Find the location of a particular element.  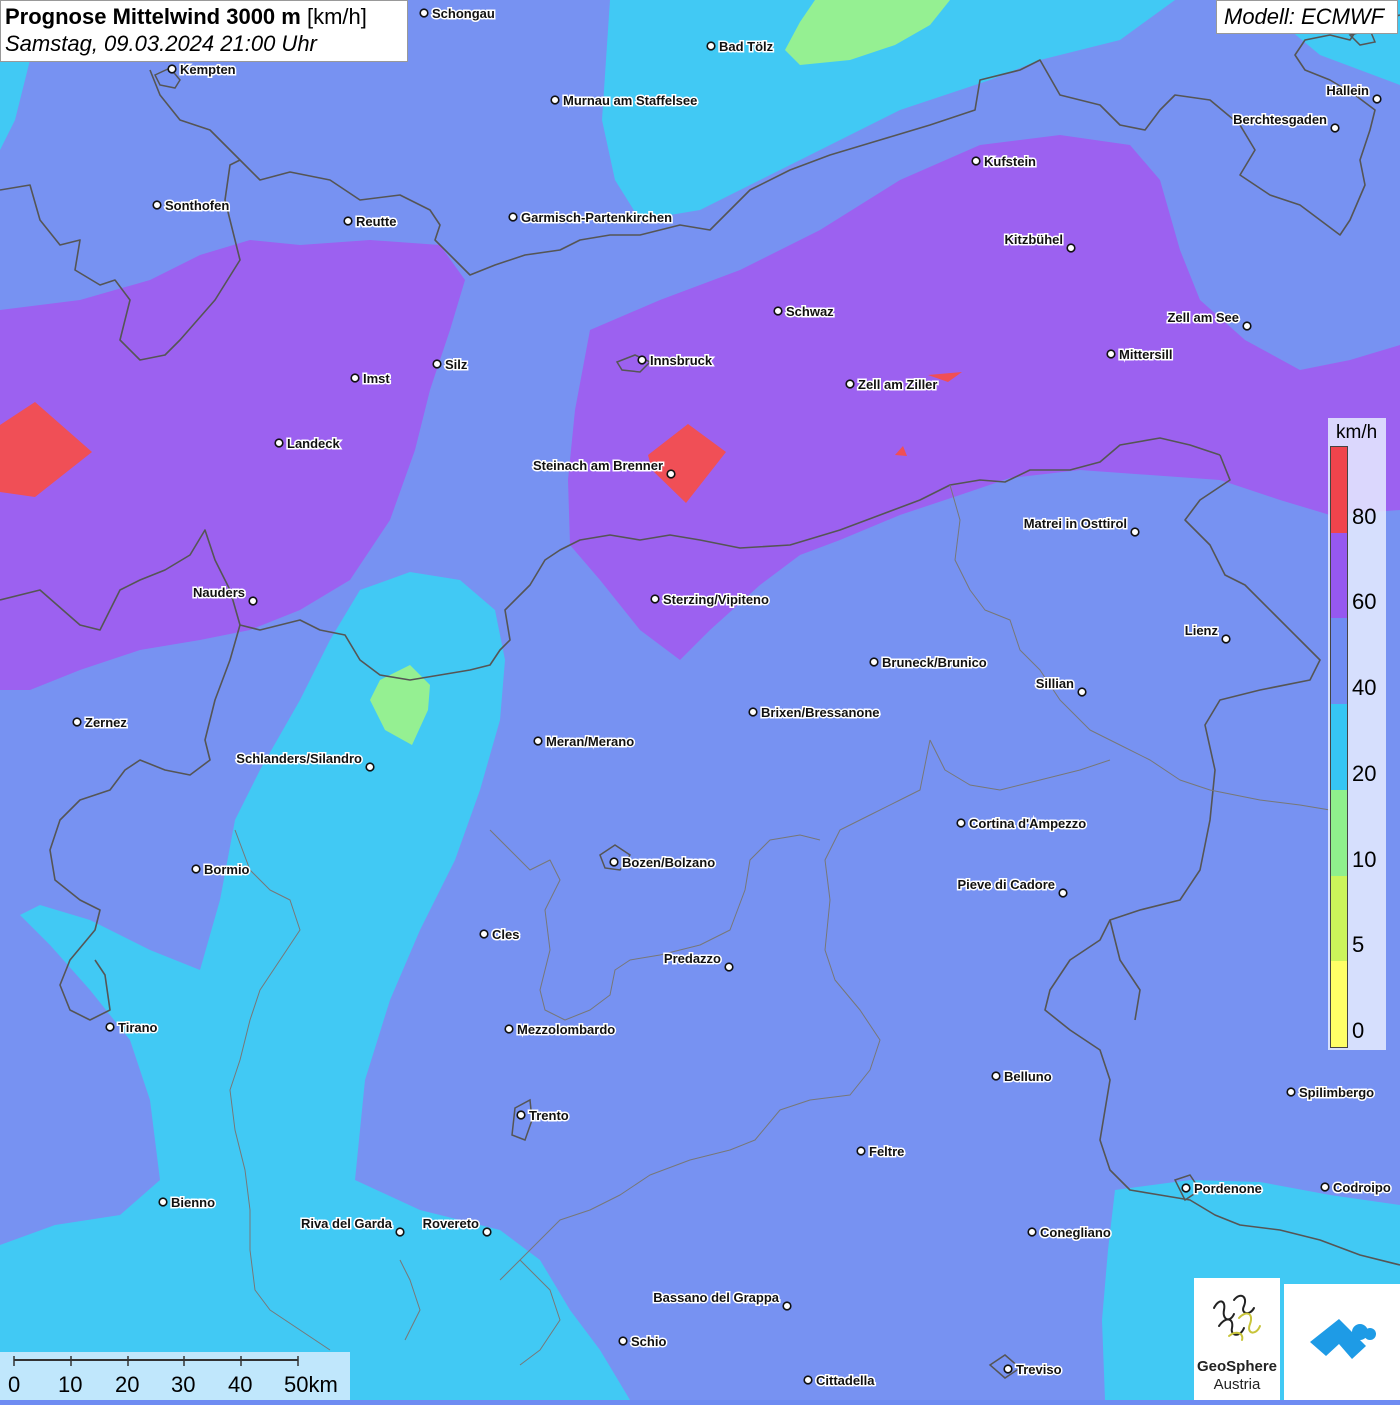

scale-bar: 0 10 20 30 40 50km is located at coordinates (175, 1376).